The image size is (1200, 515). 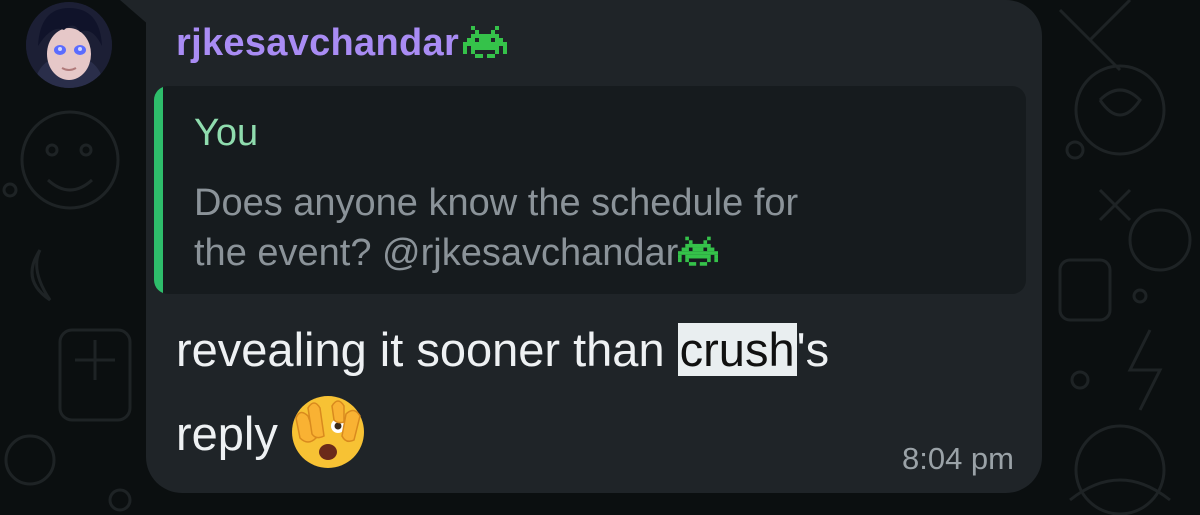 I want to click on message-text-prefix: revealing it sooner than, so click(x=427, y=349).